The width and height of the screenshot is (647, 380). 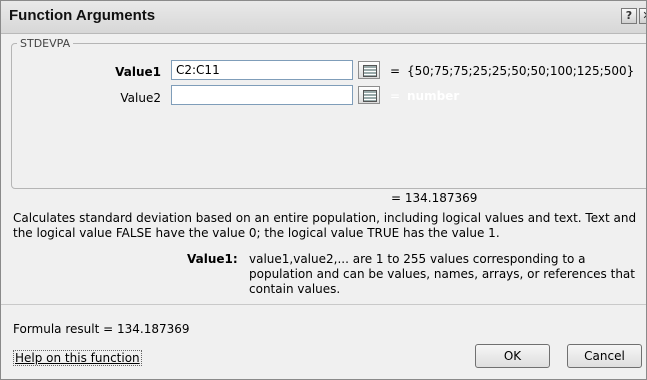 What do you see at coordinates (138, 72) in the screenshot?
I see `value1-label: Value1` at bounding box center [138, 72].